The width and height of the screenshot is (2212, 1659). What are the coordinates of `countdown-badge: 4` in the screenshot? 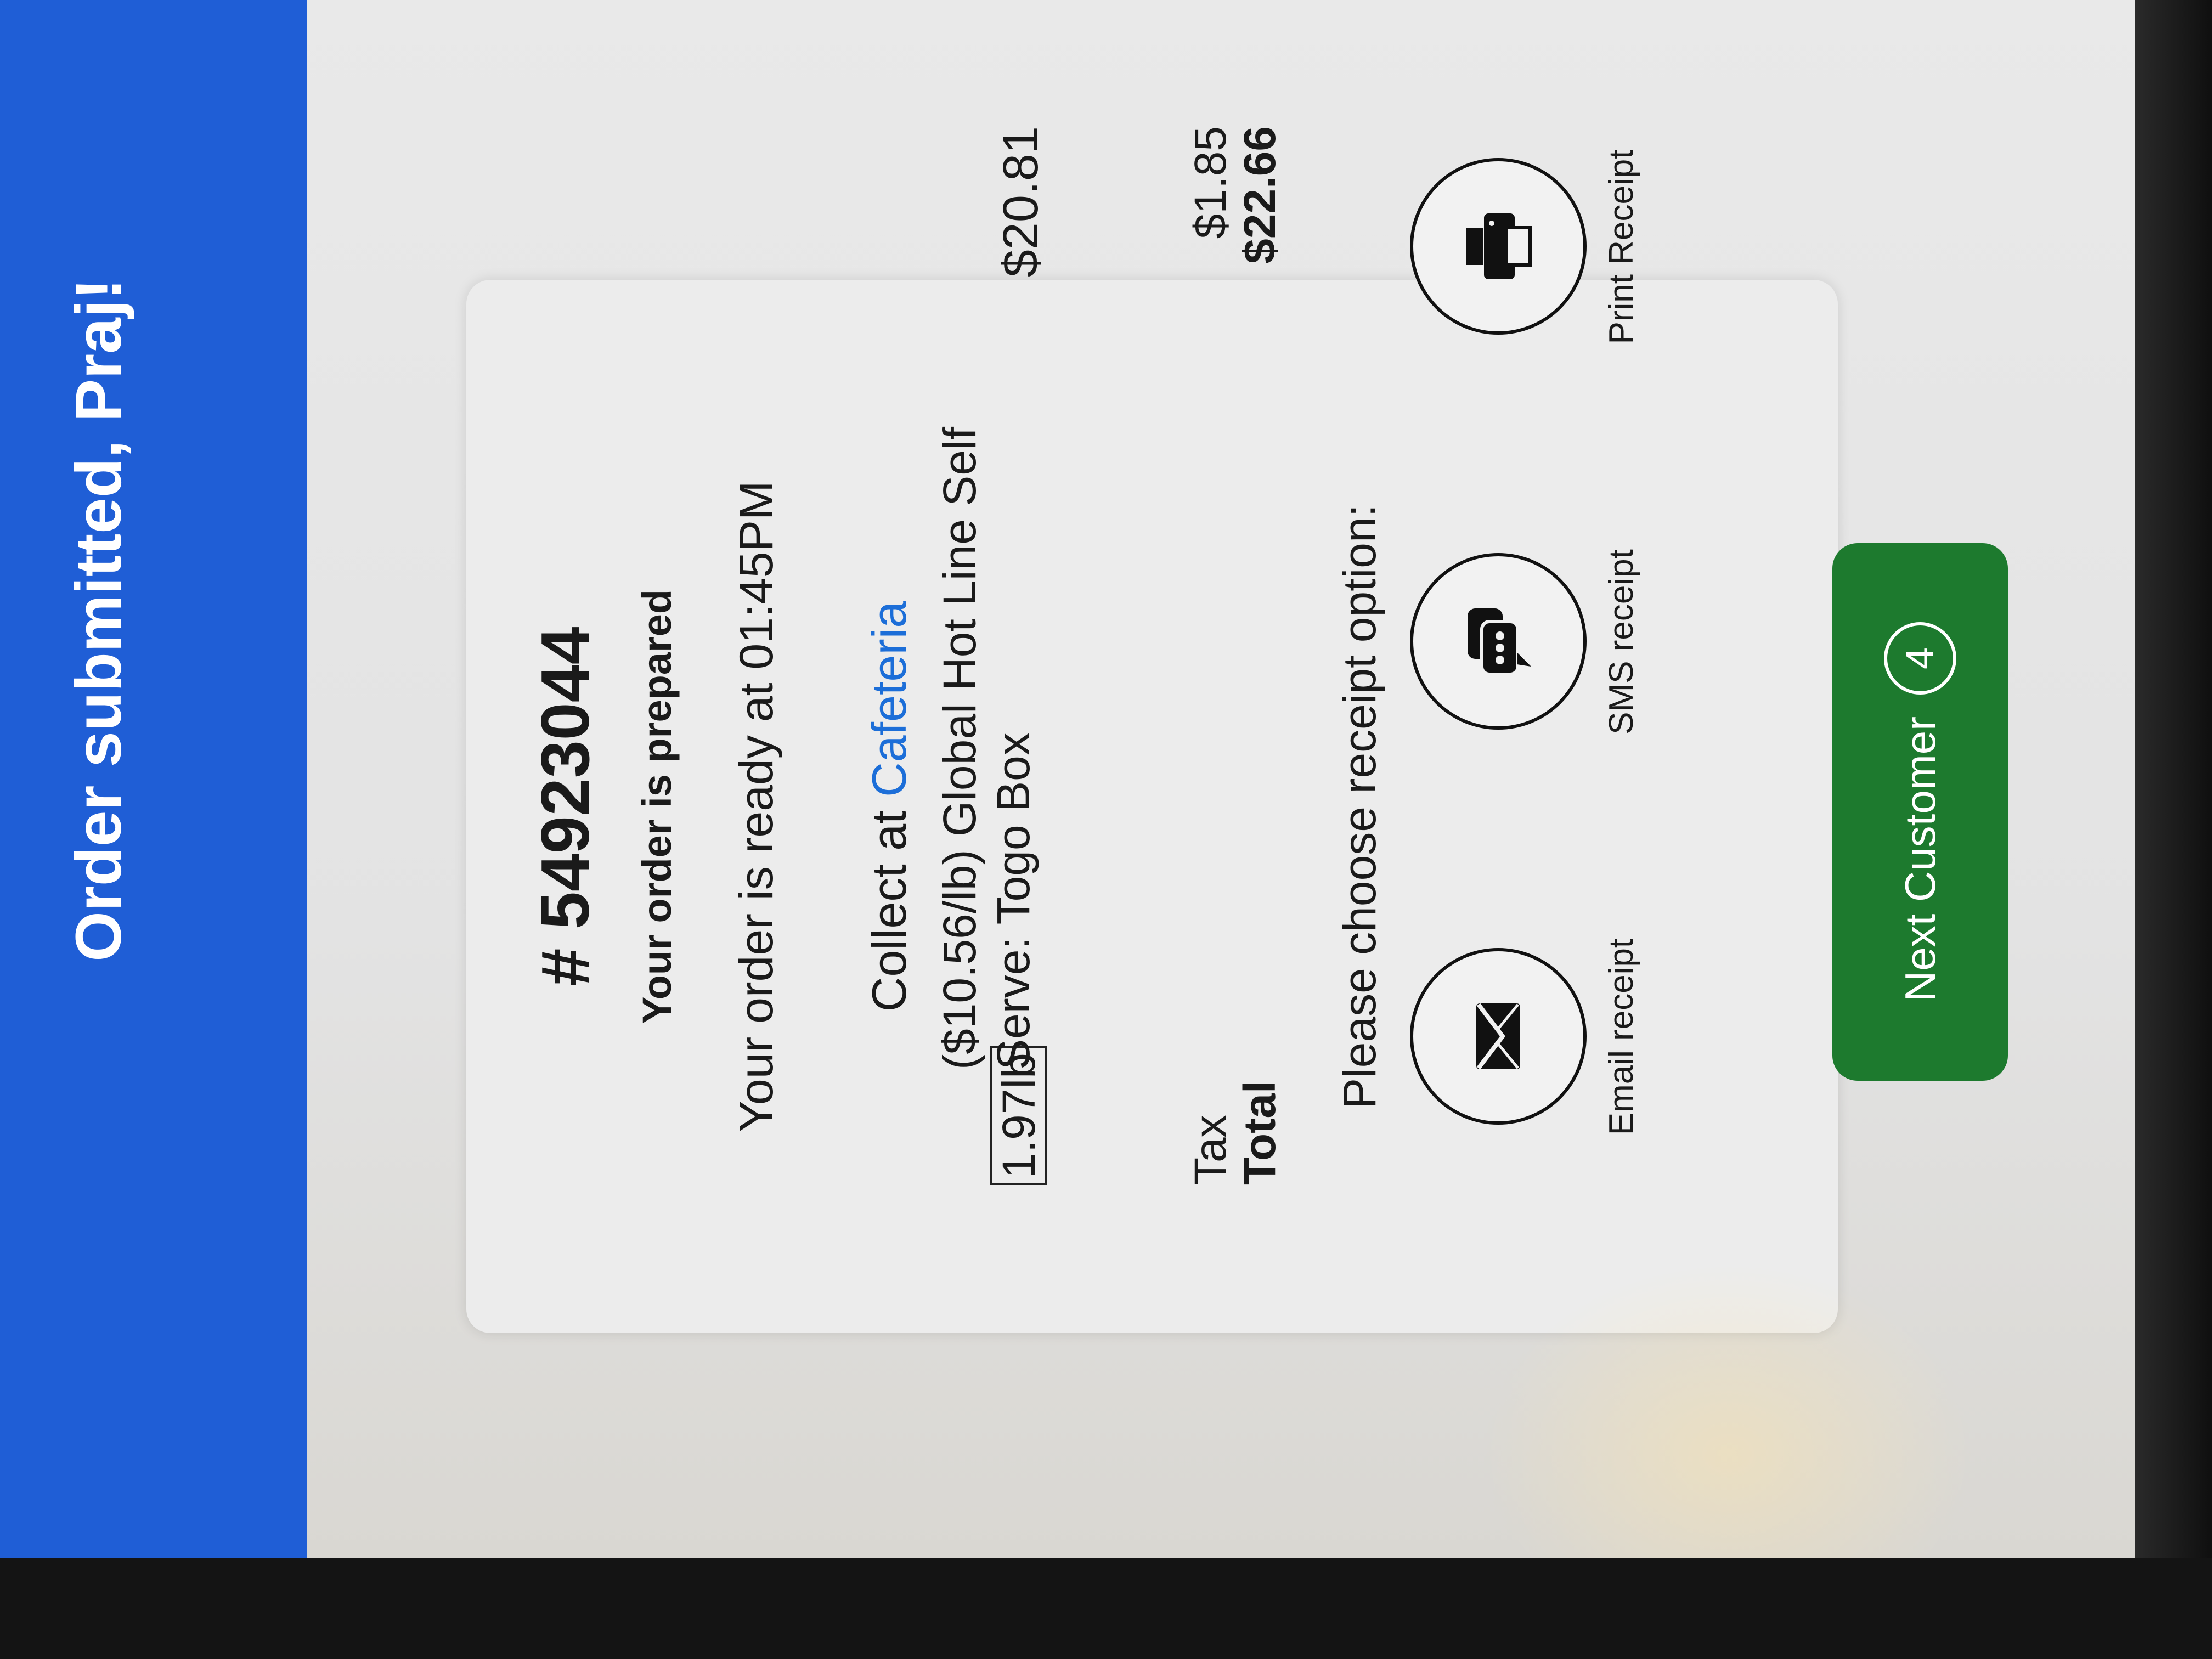 It's located at (1920, 658).